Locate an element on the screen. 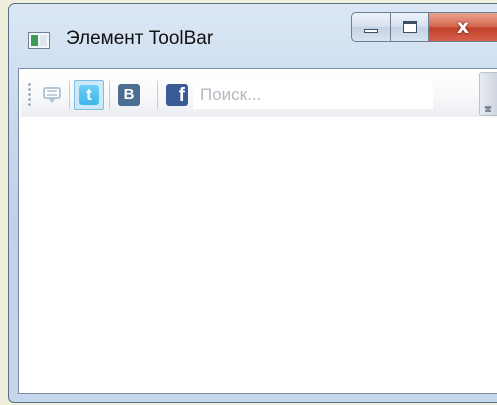  twitter-icon: t is located at coordinates (89, 95).